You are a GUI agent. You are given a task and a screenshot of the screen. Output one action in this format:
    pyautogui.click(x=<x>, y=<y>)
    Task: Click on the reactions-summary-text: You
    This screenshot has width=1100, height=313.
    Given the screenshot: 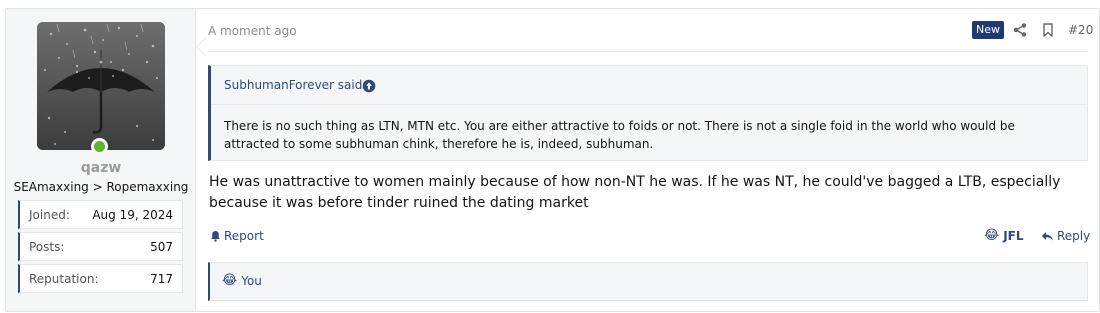 What is the action you would take?
    pyautogui.click(x=251, y=281)
    